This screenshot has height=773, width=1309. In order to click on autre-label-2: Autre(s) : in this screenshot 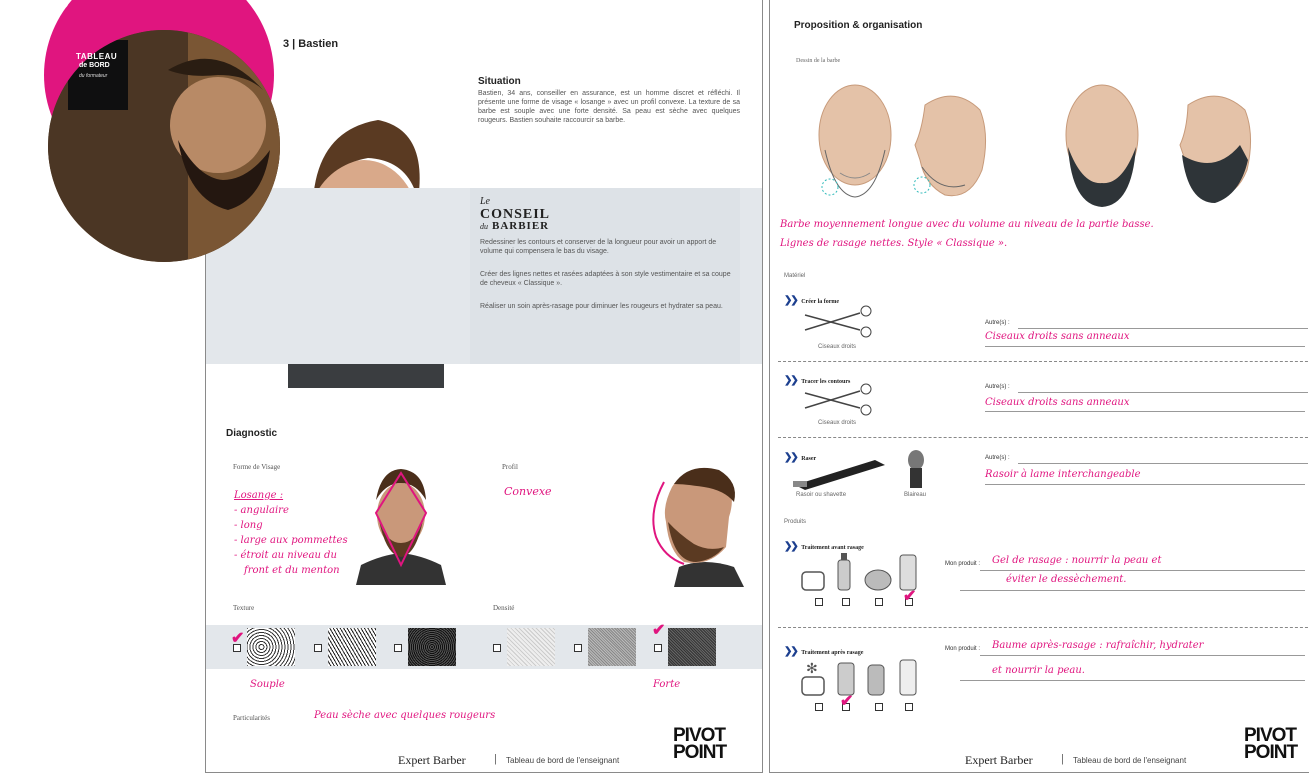, I will do `click(997, 387)`.